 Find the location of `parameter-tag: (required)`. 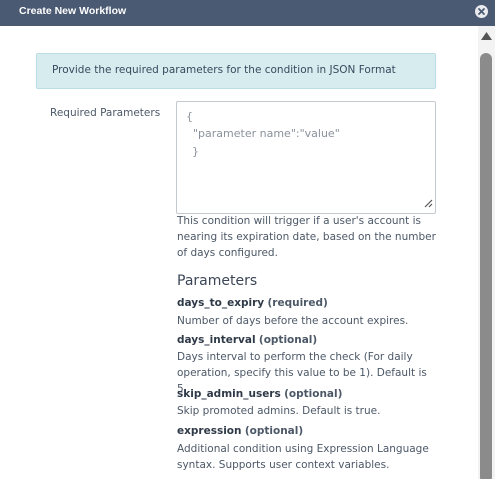

parameter-tag: (required) is located at coordinates (297, 303).